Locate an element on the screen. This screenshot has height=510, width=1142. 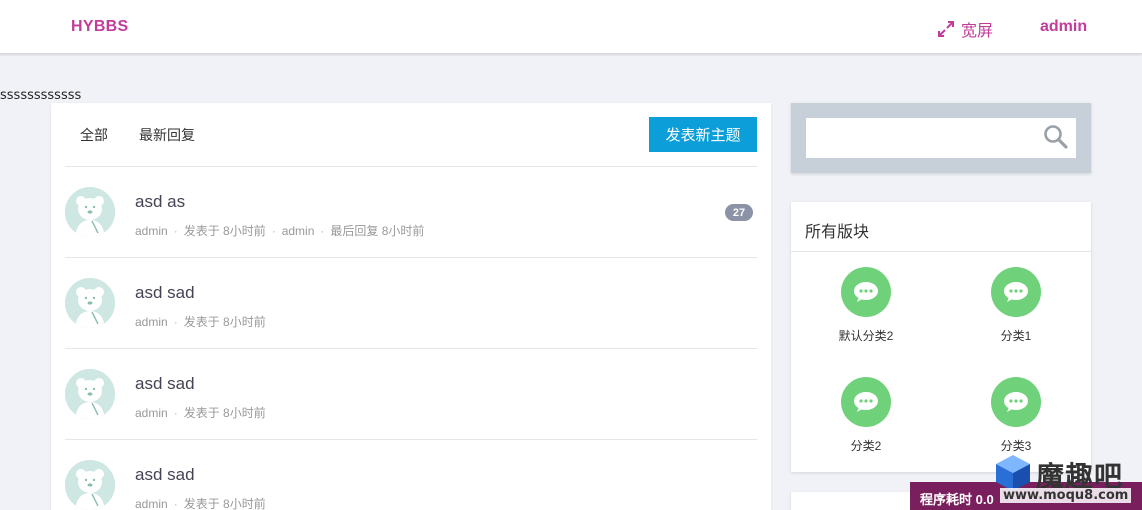
user-menu-link: admin is located at coordinates (1063, 27).